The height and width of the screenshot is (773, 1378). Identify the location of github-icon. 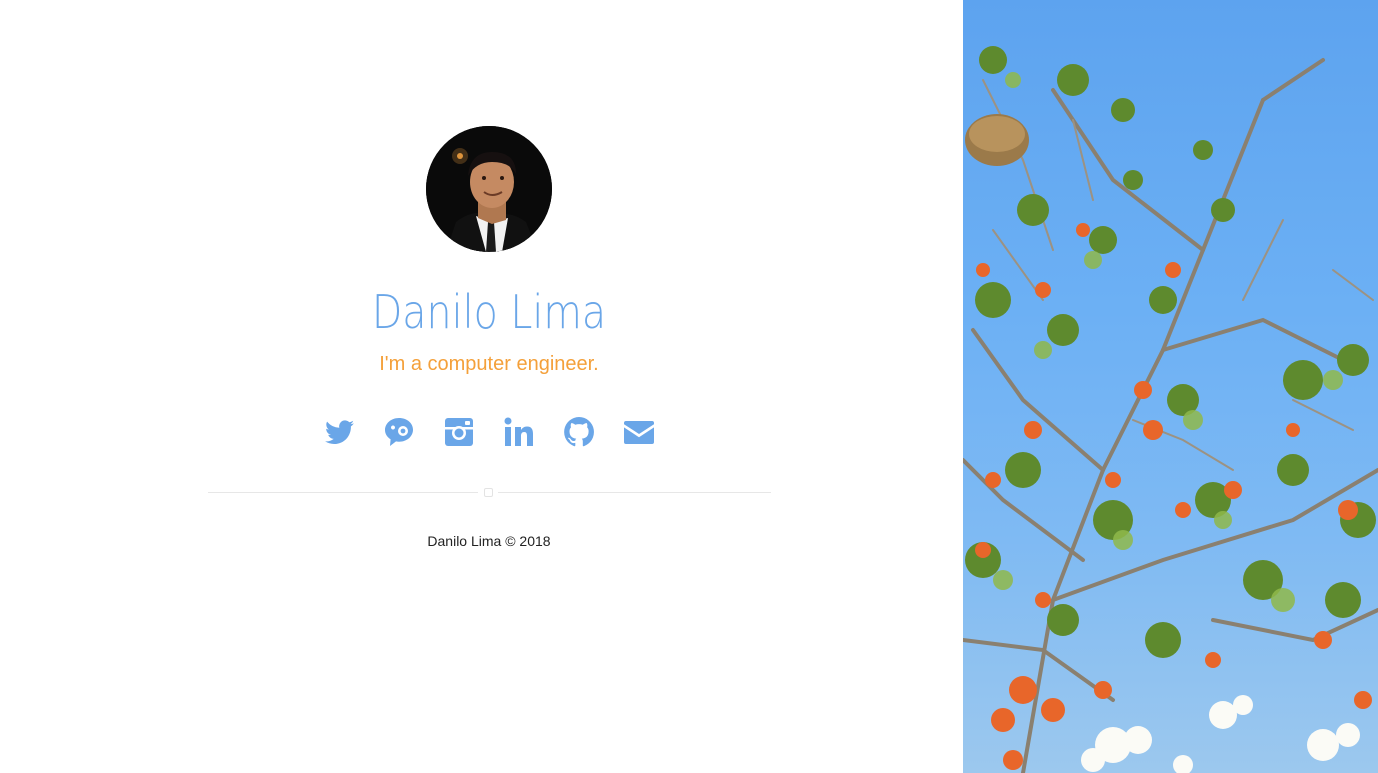
(579, 432).